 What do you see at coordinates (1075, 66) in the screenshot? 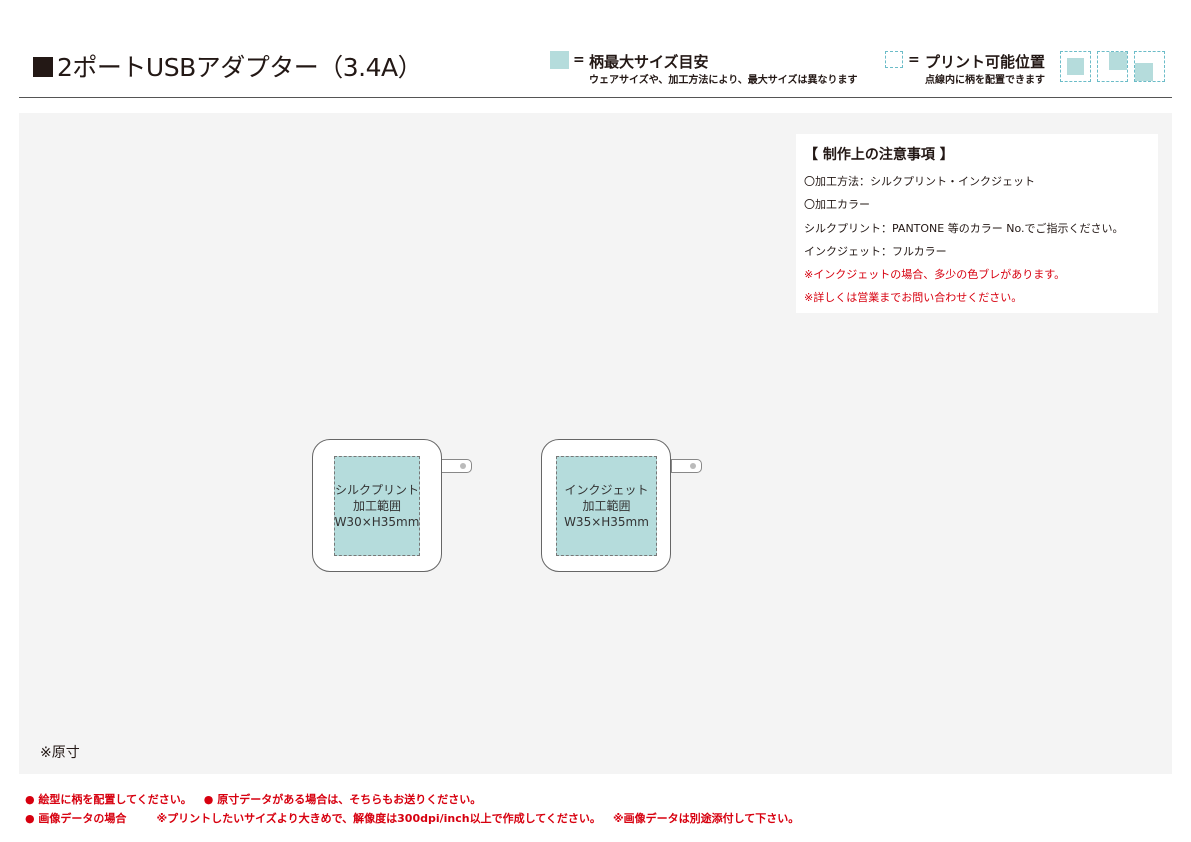
I see `position-sample-center-icon` at bounding box center [1075, 66].